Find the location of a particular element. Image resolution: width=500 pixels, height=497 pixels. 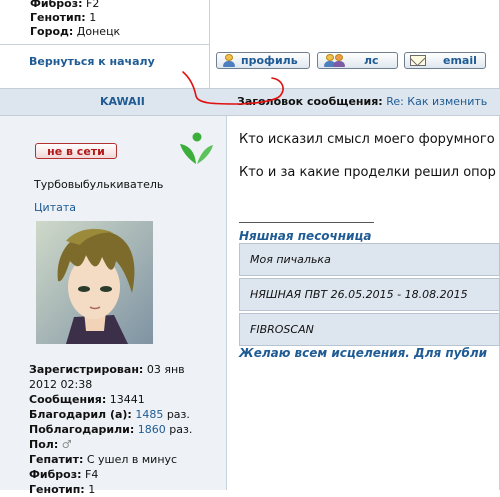

post-subject: Заголовок сообщения: Re: Как изменить is located at coordinates (362, 101).